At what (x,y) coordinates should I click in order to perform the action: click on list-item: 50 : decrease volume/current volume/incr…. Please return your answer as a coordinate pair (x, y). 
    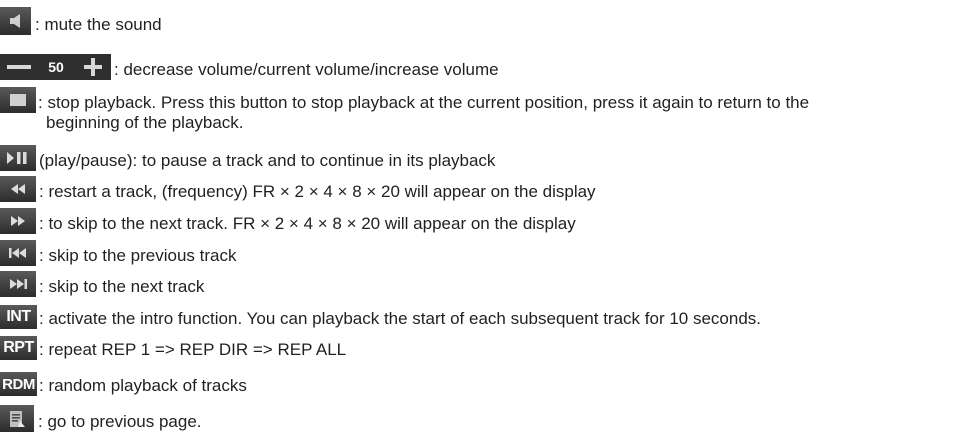
    Looking at the image, I should click on (249, 67).